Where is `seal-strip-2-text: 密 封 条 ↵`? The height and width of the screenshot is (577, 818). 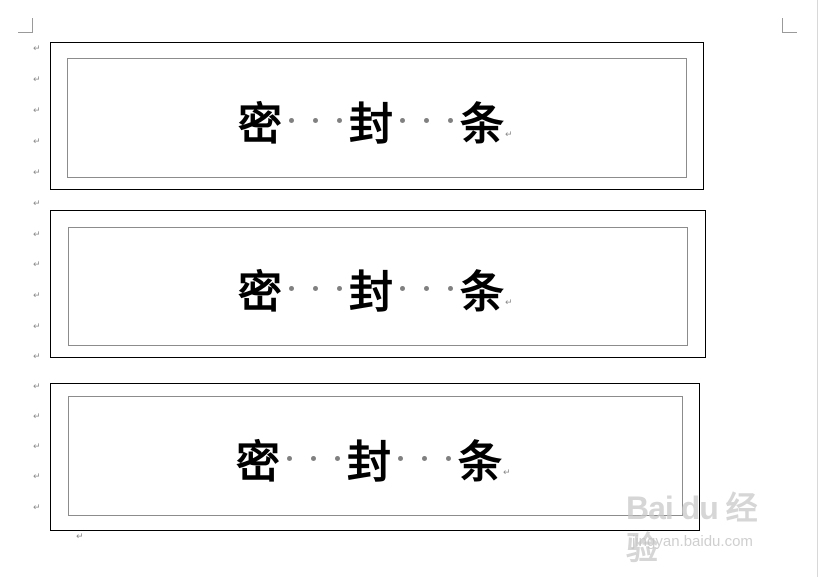
seal-strip-2-text: 密 封 条 ↵ is located at coordinates (375, 289).